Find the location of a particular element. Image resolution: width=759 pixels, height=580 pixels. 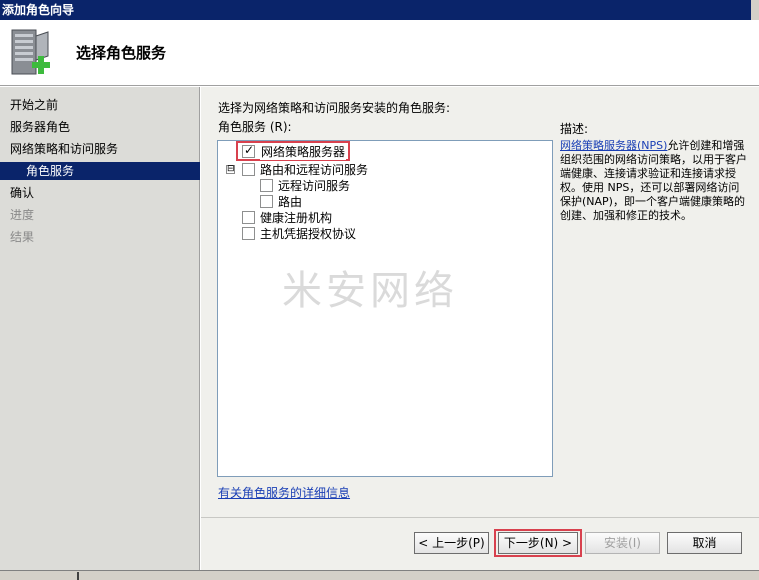

service-nps: 网络策略服务器 is located at coordinates (294, 151).